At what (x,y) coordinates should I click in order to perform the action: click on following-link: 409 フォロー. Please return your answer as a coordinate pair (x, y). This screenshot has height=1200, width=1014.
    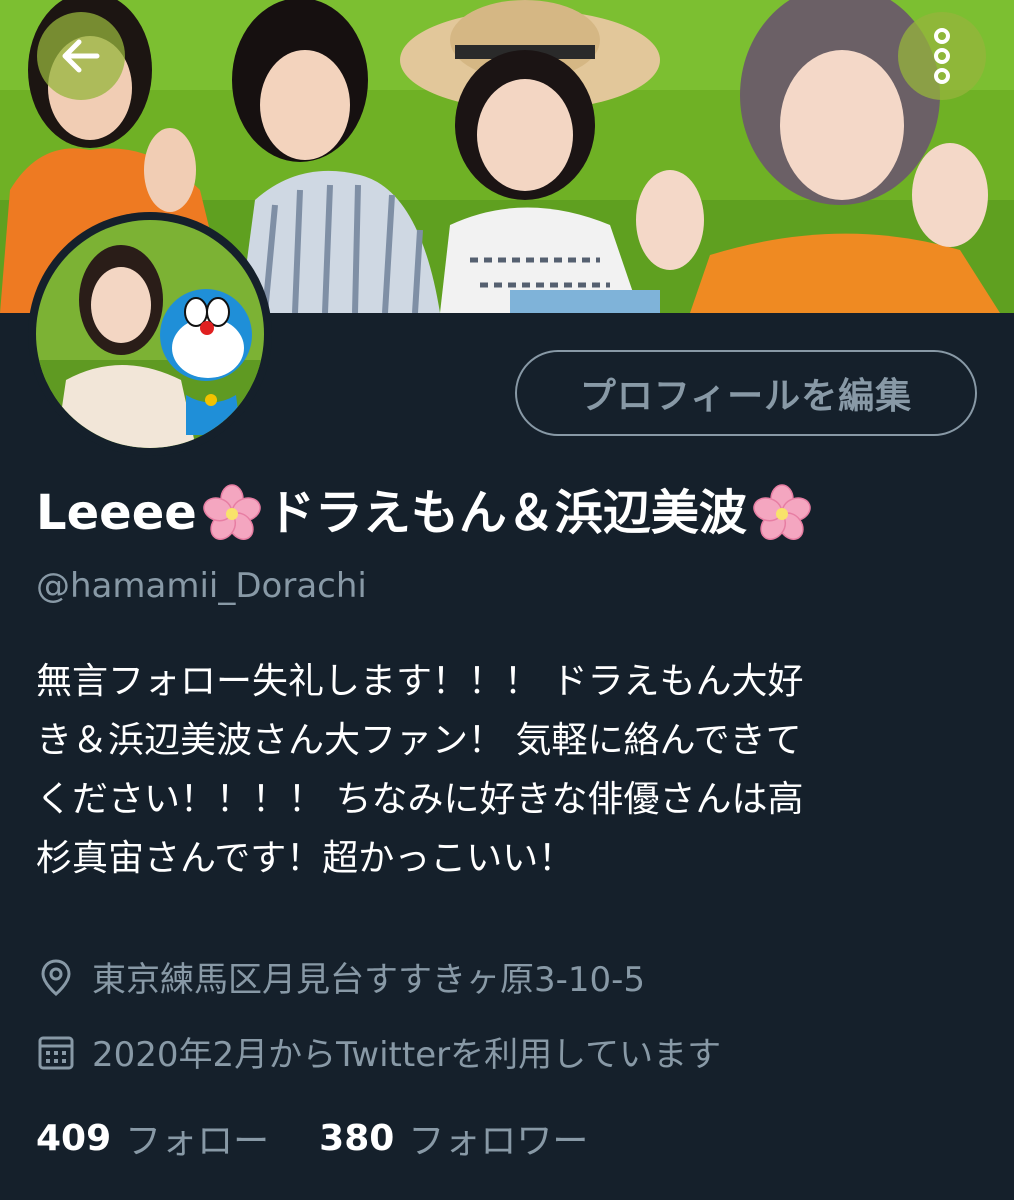
    Looking at the image, I should click on (152, 1138).